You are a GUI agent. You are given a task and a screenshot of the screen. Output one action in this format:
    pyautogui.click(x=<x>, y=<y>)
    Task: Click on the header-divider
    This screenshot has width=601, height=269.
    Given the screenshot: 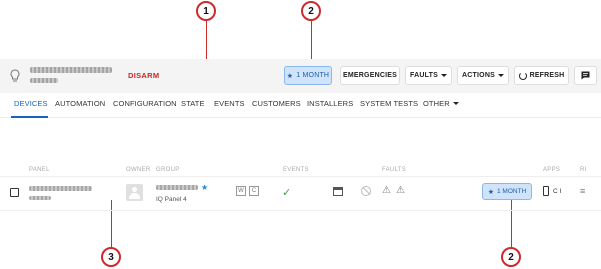 What is the action you would take?
    pyautogui.click(x=300, y=176)
    